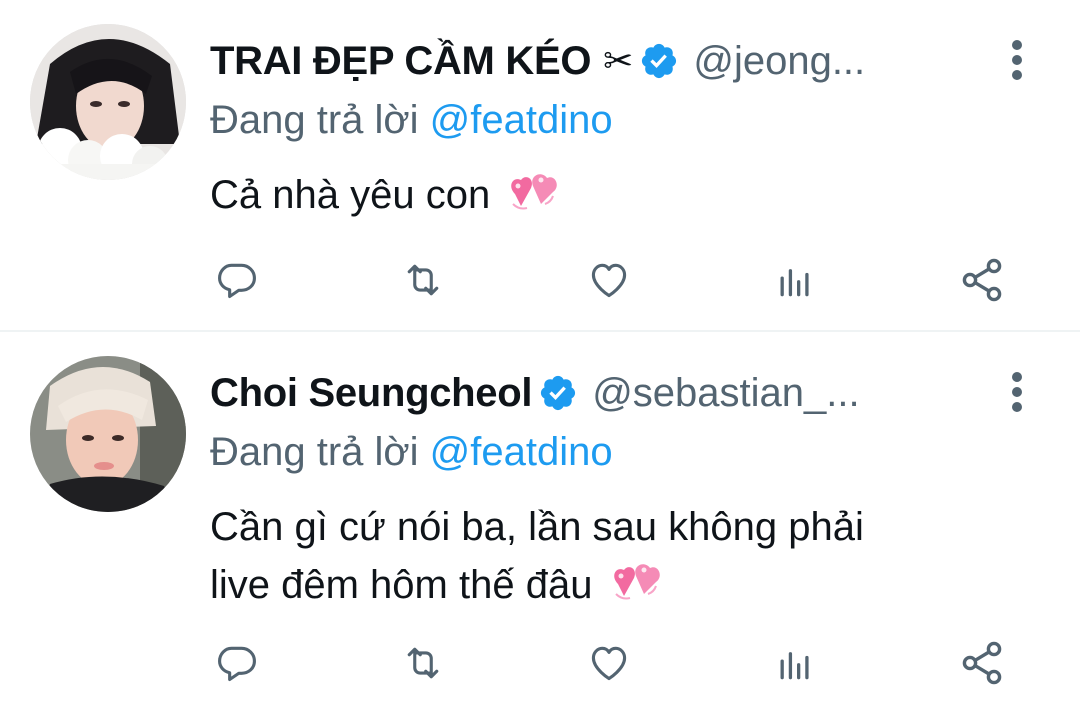 This screenshot has height=714, width=1080. I want to click on display-name: TRAI ĐẸP CẦM KÉO, so click(400, 61).